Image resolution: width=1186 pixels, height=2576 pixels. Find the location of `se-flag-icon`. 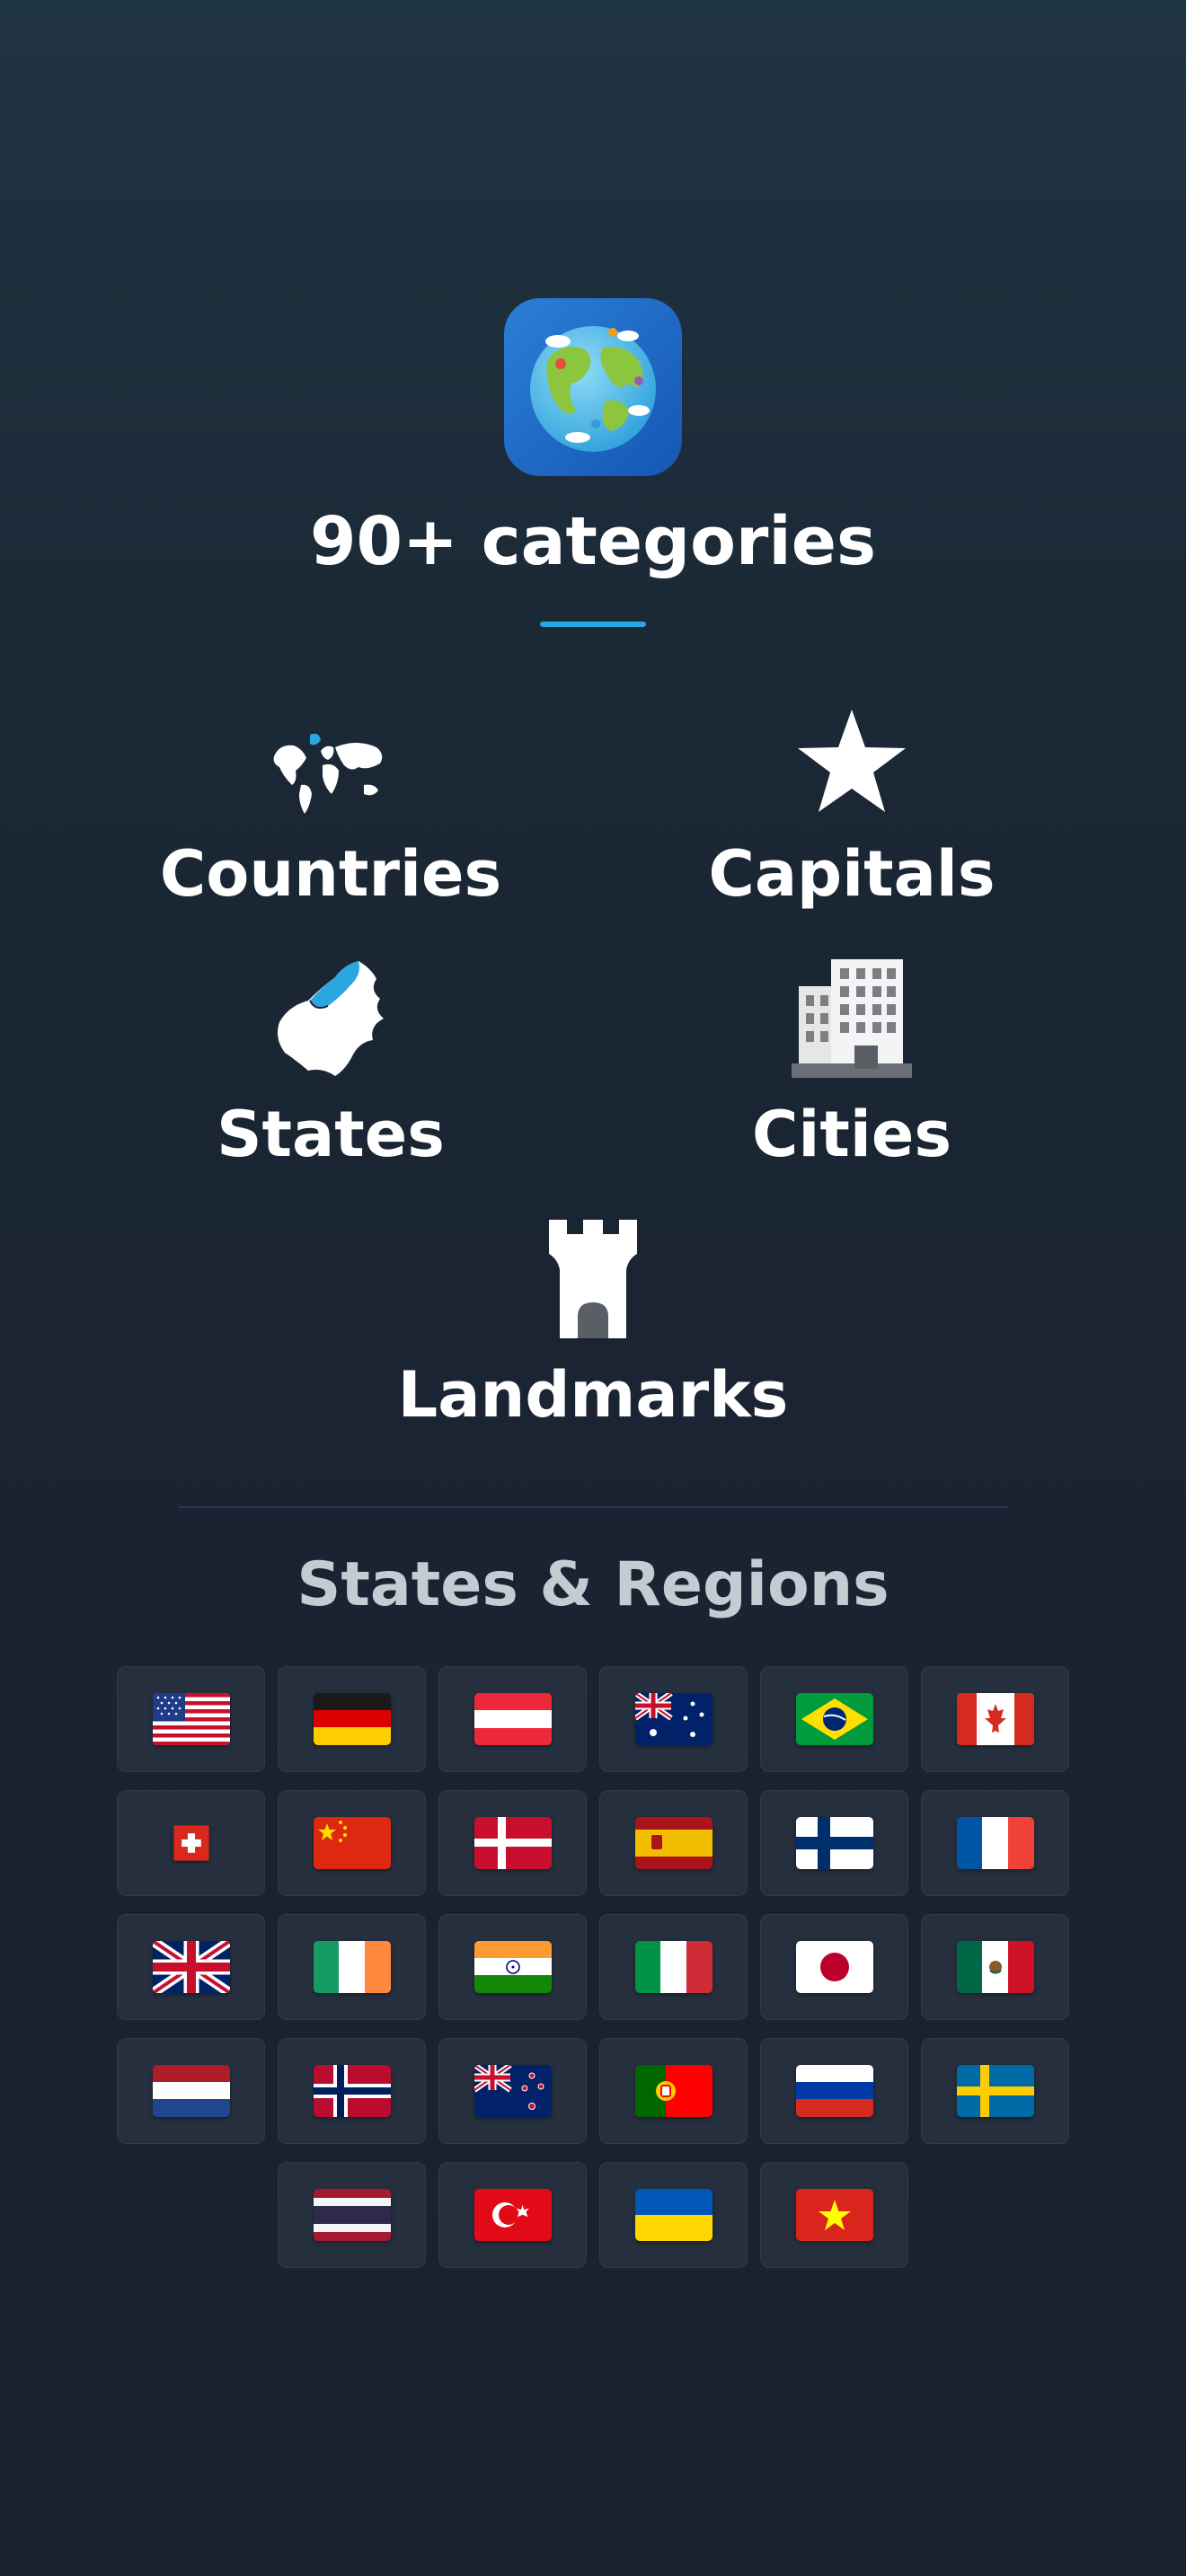

se-flag-icon is located at coordinates (995, 2091).